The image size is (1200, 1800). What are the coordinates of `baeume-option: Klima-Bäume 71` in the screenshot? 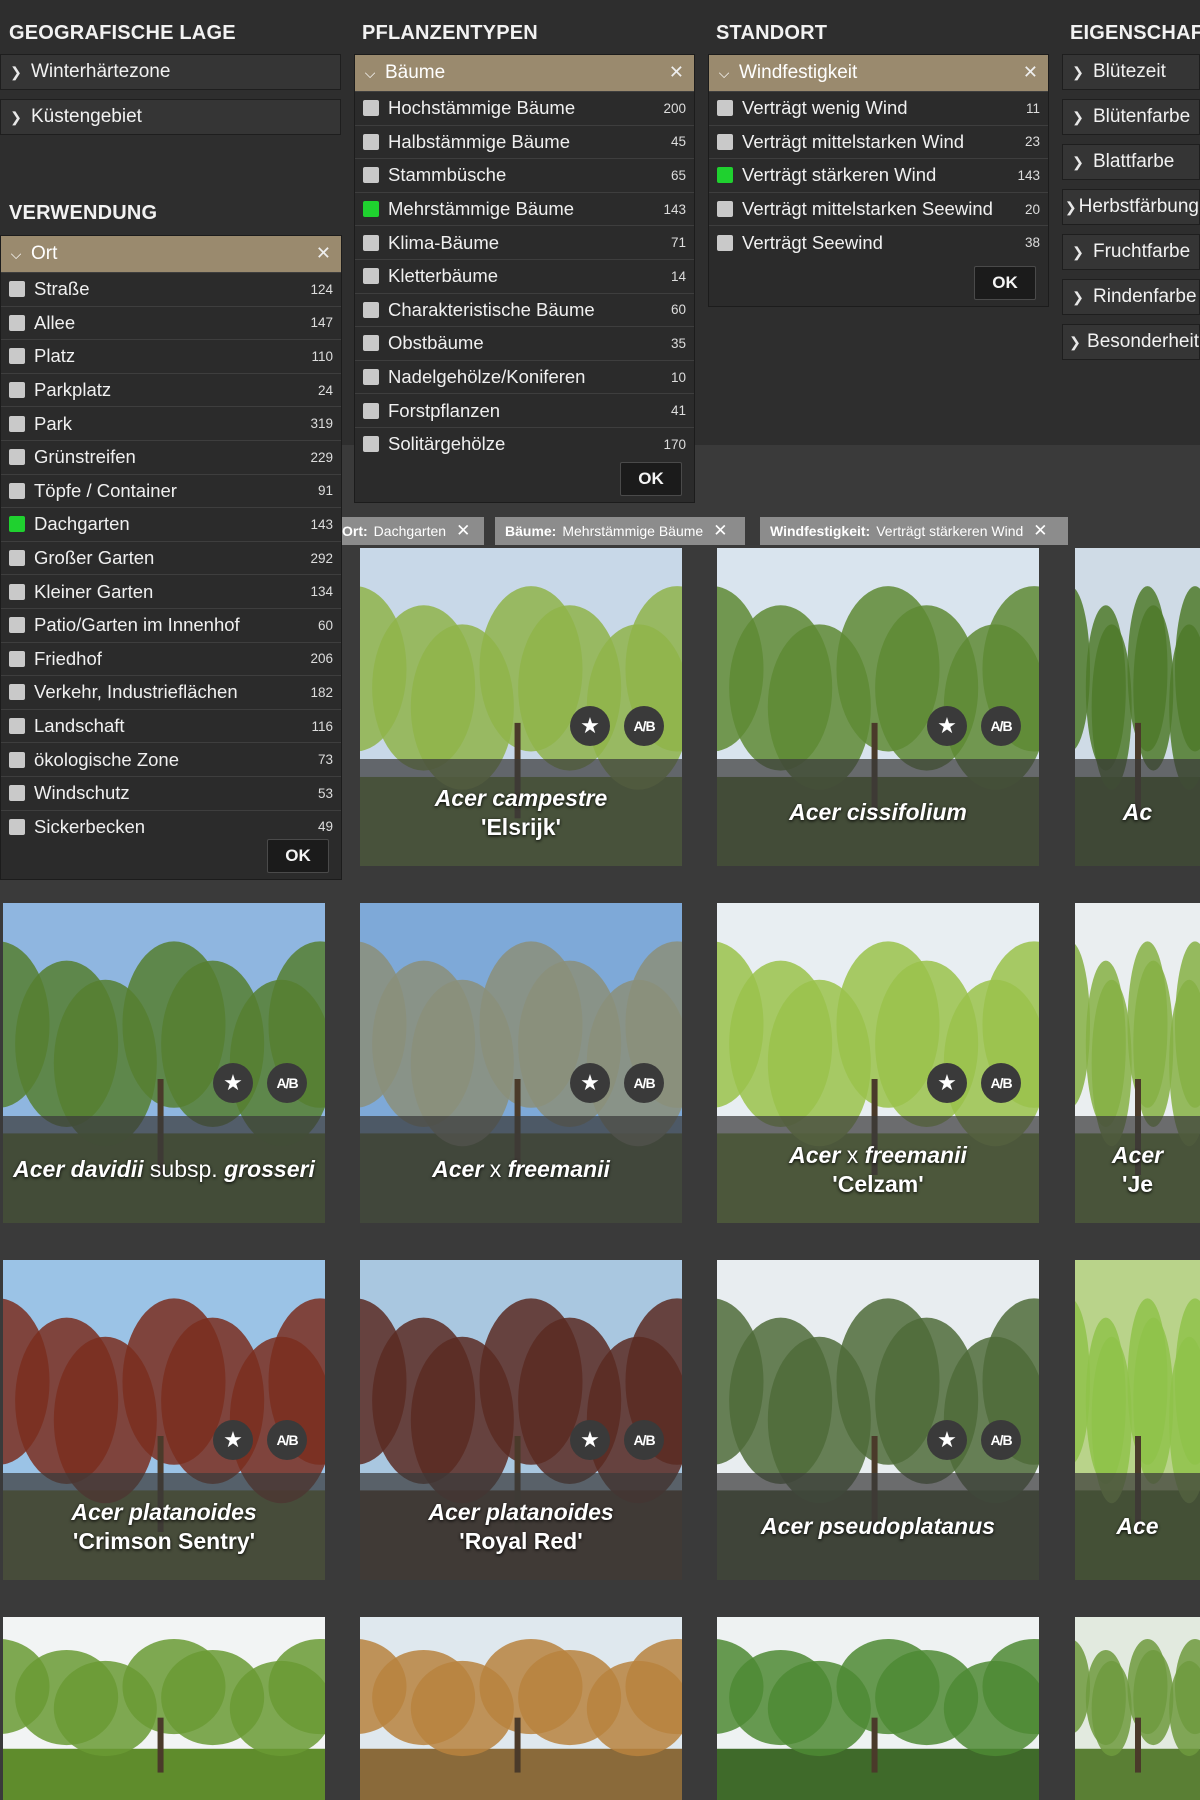 It's located at (524, 242).